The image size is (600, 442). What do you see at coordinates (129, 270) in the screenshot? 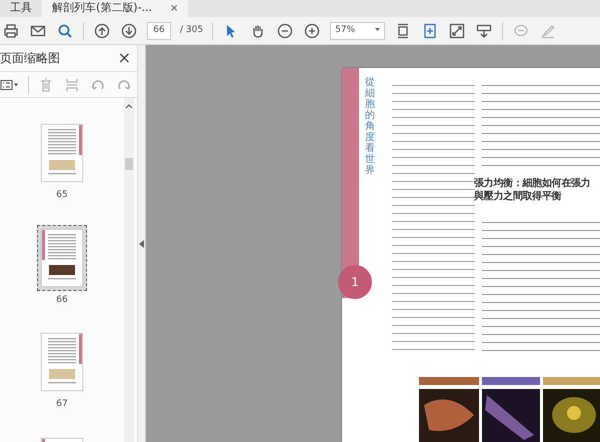
I see `scrollbar` at bounding box center [129, 270].